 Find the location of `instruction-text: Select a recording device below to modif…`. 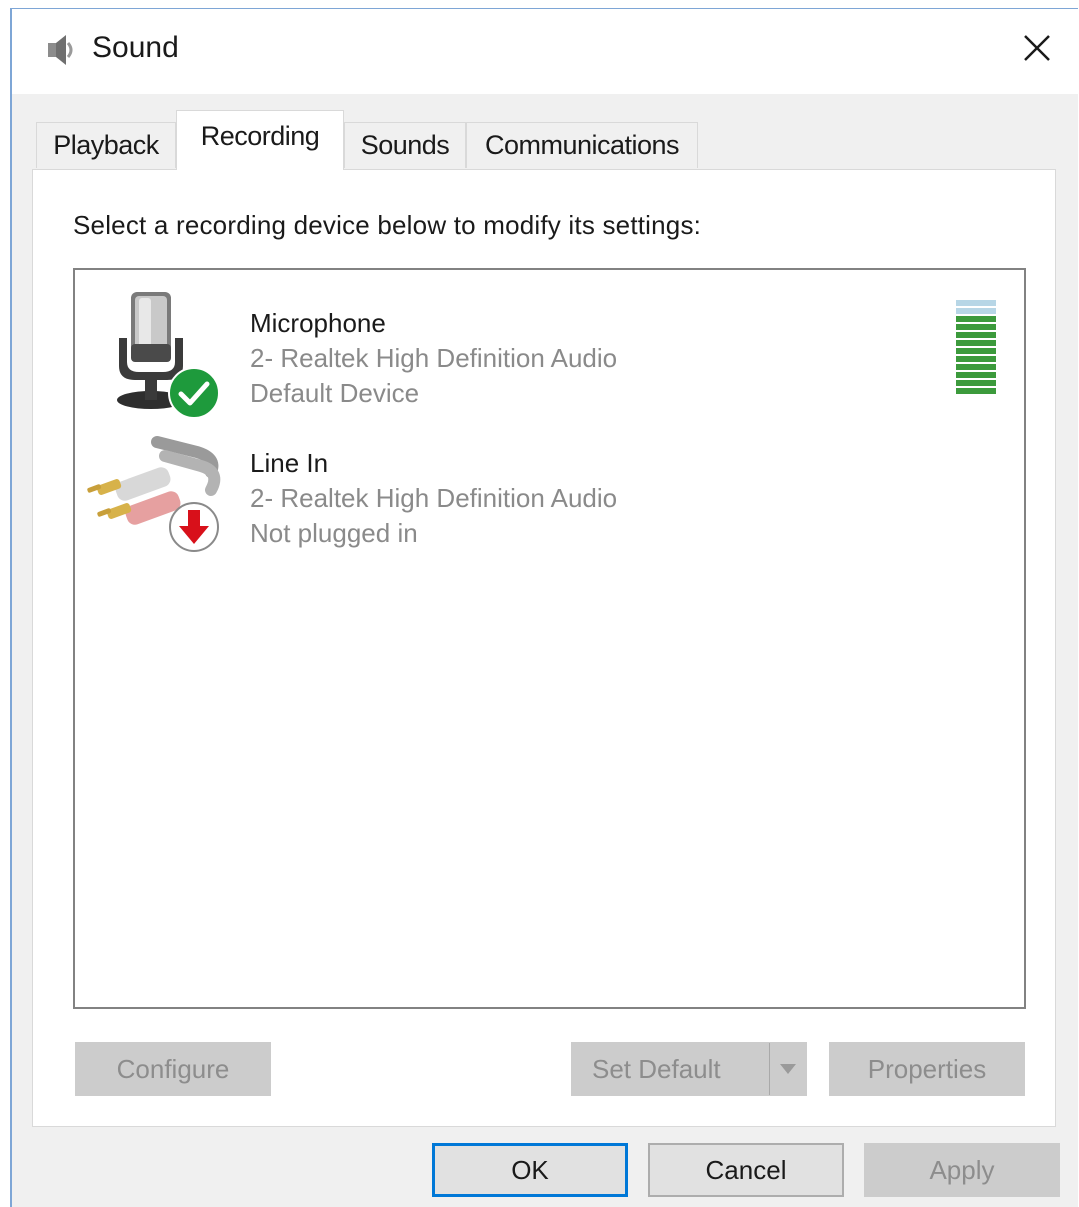

instruction-text: Select a recording device below to modif… is located at coordinates (387, 225).